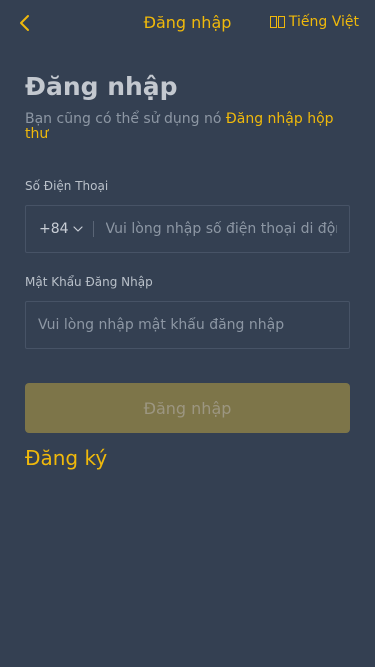 This screenshot has width=375, height=667. I want to click on back-button, so click(26, 23).